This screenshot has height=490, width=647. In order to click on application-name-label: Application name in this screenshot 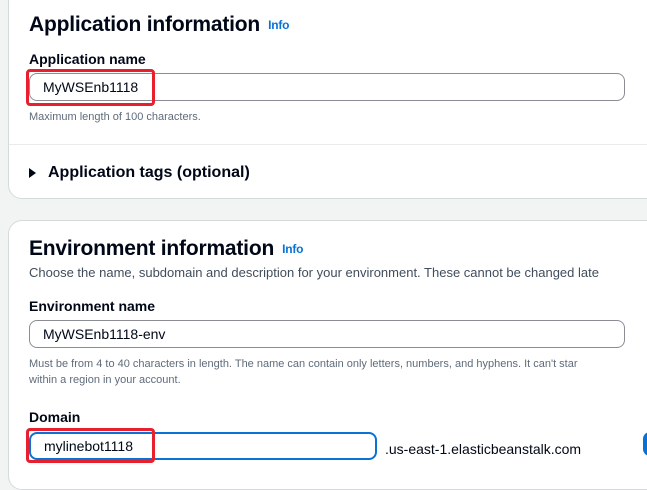, I will do `click(87, 59)`.